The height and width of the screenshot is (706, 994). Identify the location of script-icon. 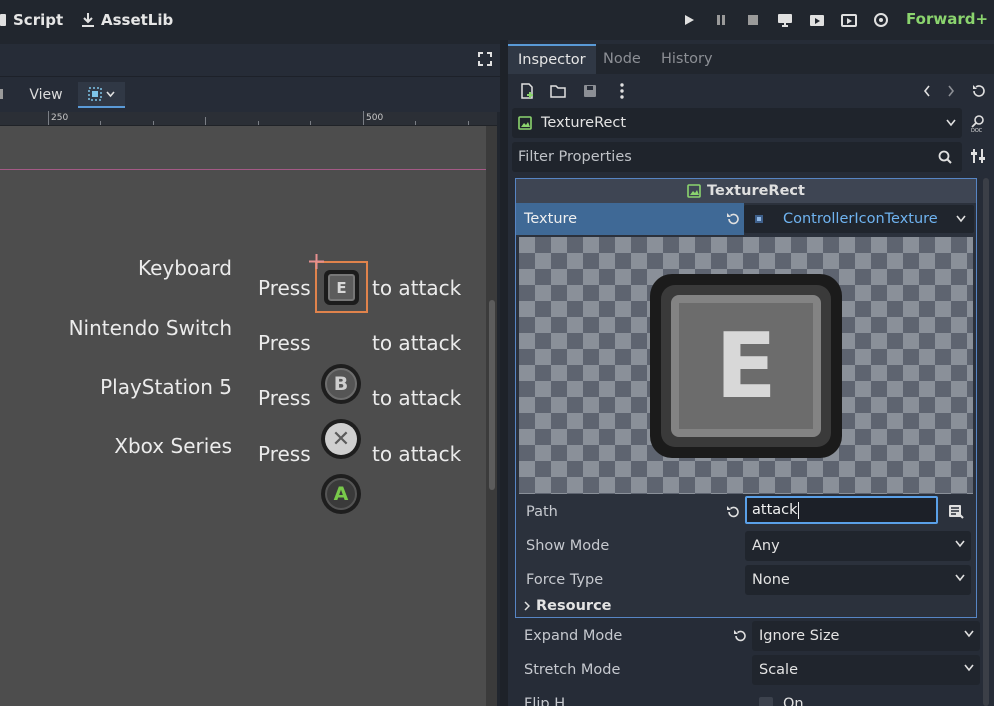
(4, 20).